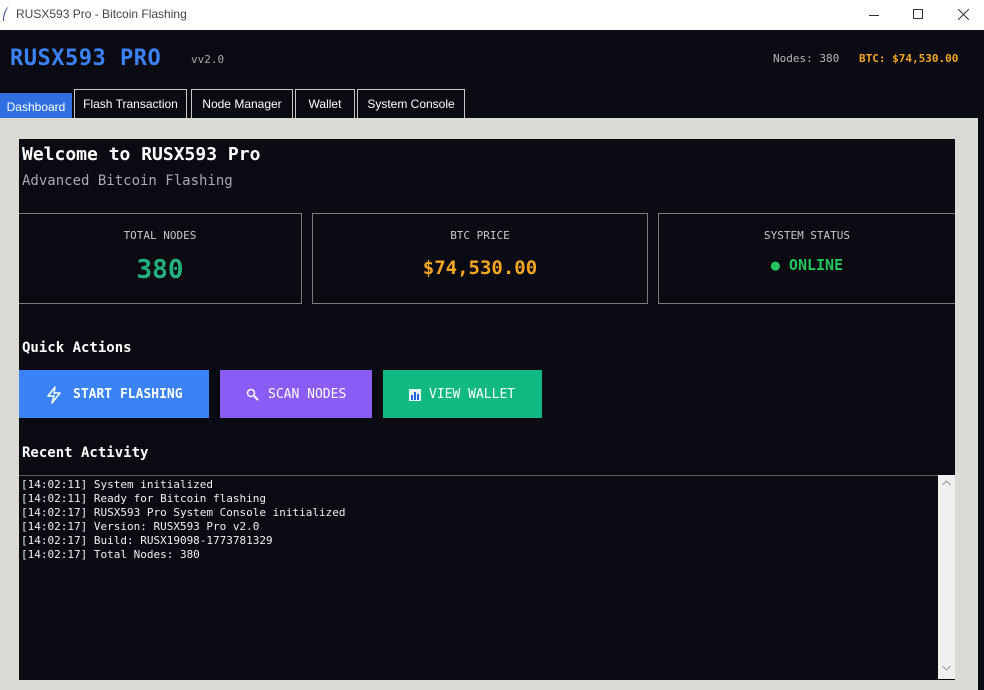 This screenshot has height=690, width=984. What do you see at coordinates (909, 58) in the screenshot?
I see `btc-readout: BTC: $74,530.00` at bounding box center [909, 58].